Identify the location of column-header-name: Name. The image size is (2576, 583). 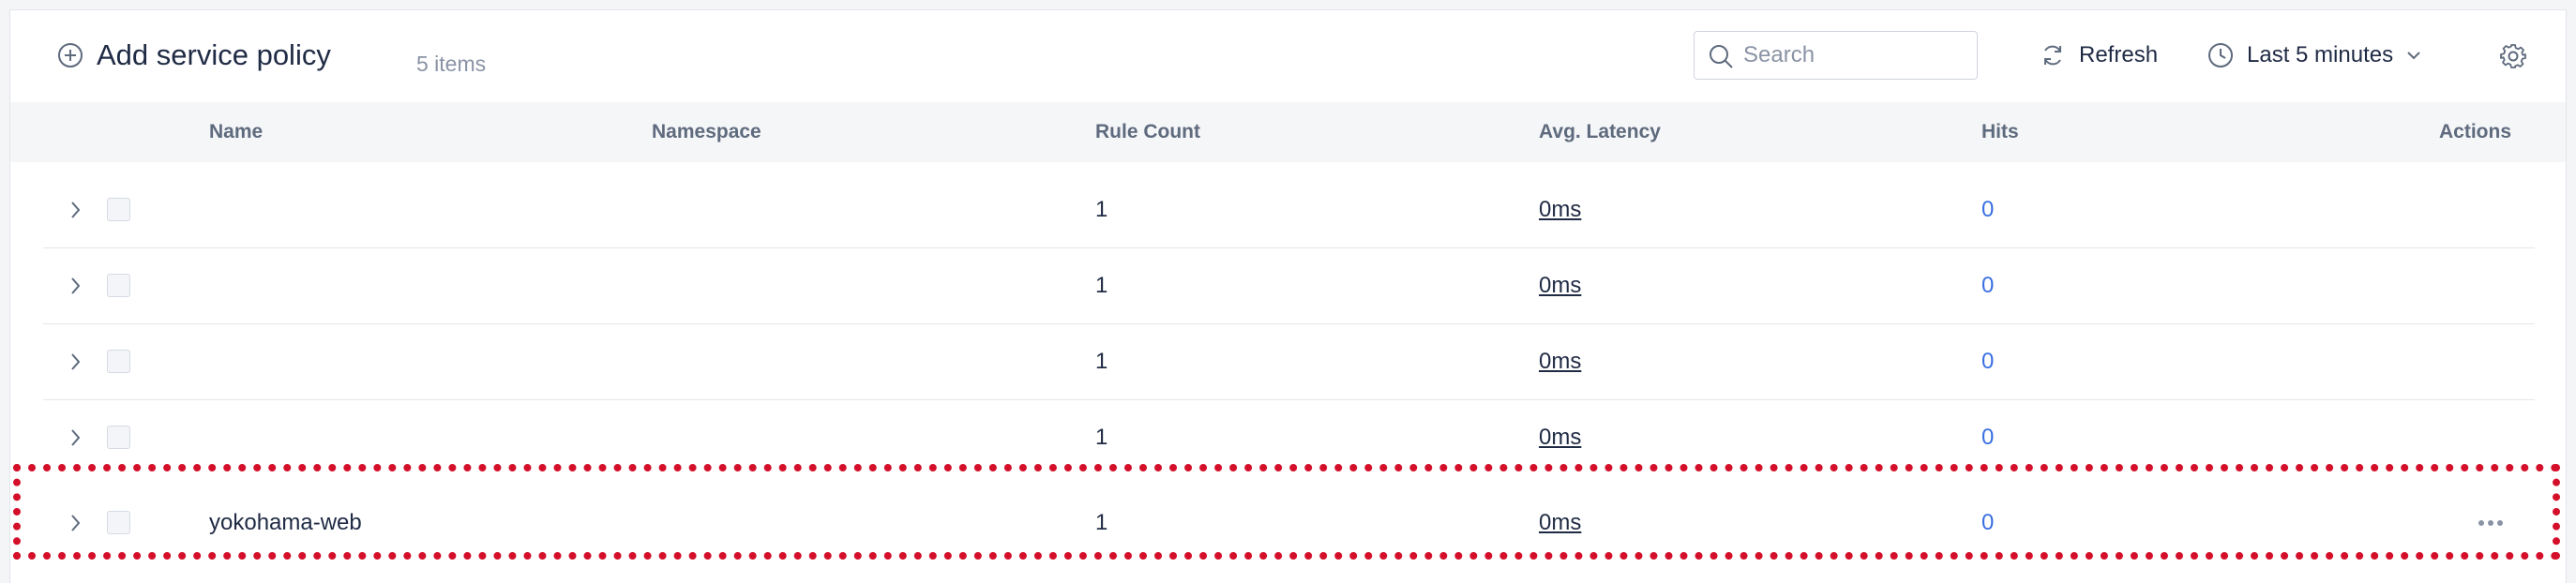
(236, 132).